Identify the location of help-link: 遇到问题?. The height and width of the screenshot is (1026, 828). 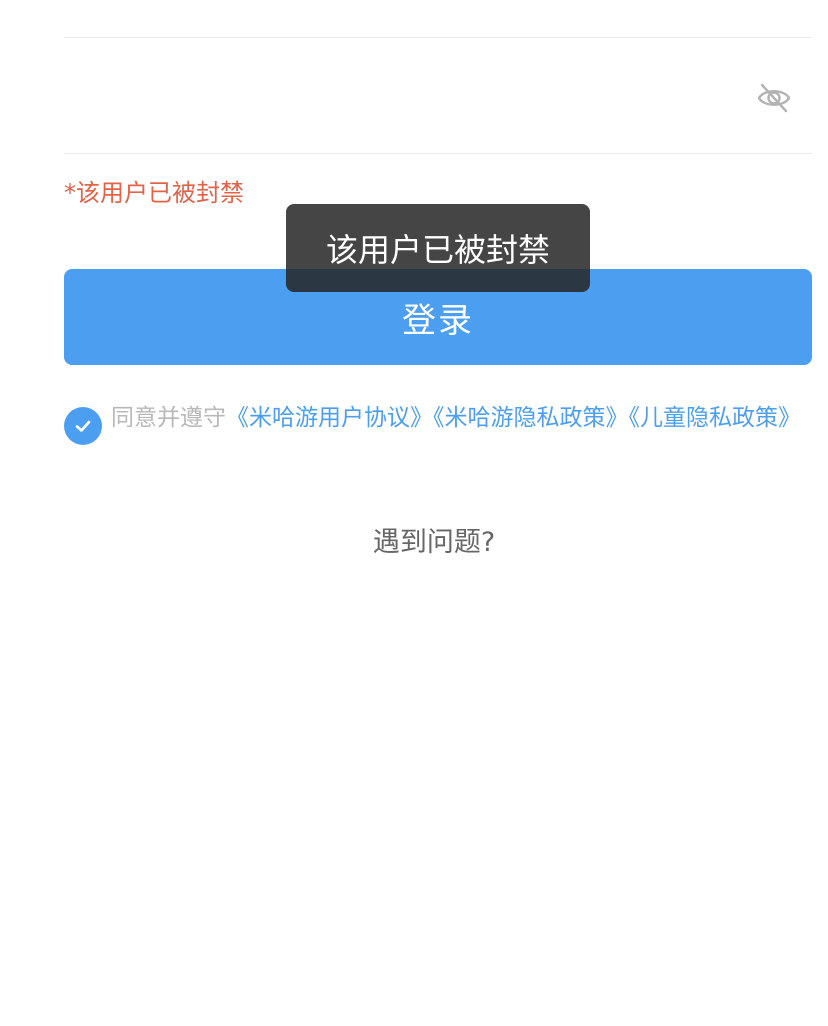
(414, 539).